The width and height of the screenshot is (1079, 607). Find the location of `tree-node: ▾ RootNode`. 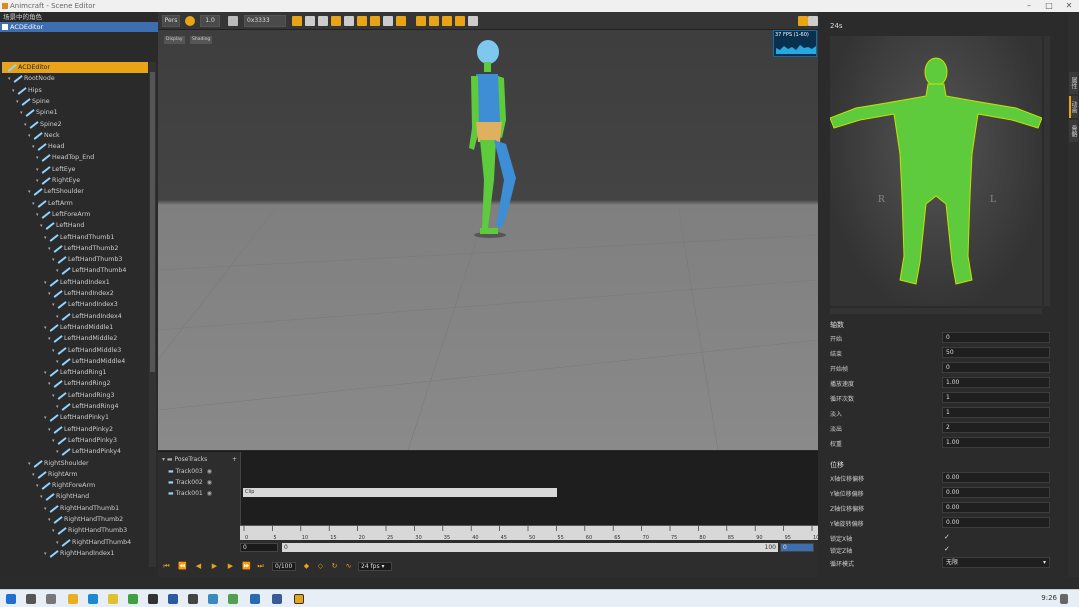

tree-node: ▾ RootNode is located at coordinates (31, 78).